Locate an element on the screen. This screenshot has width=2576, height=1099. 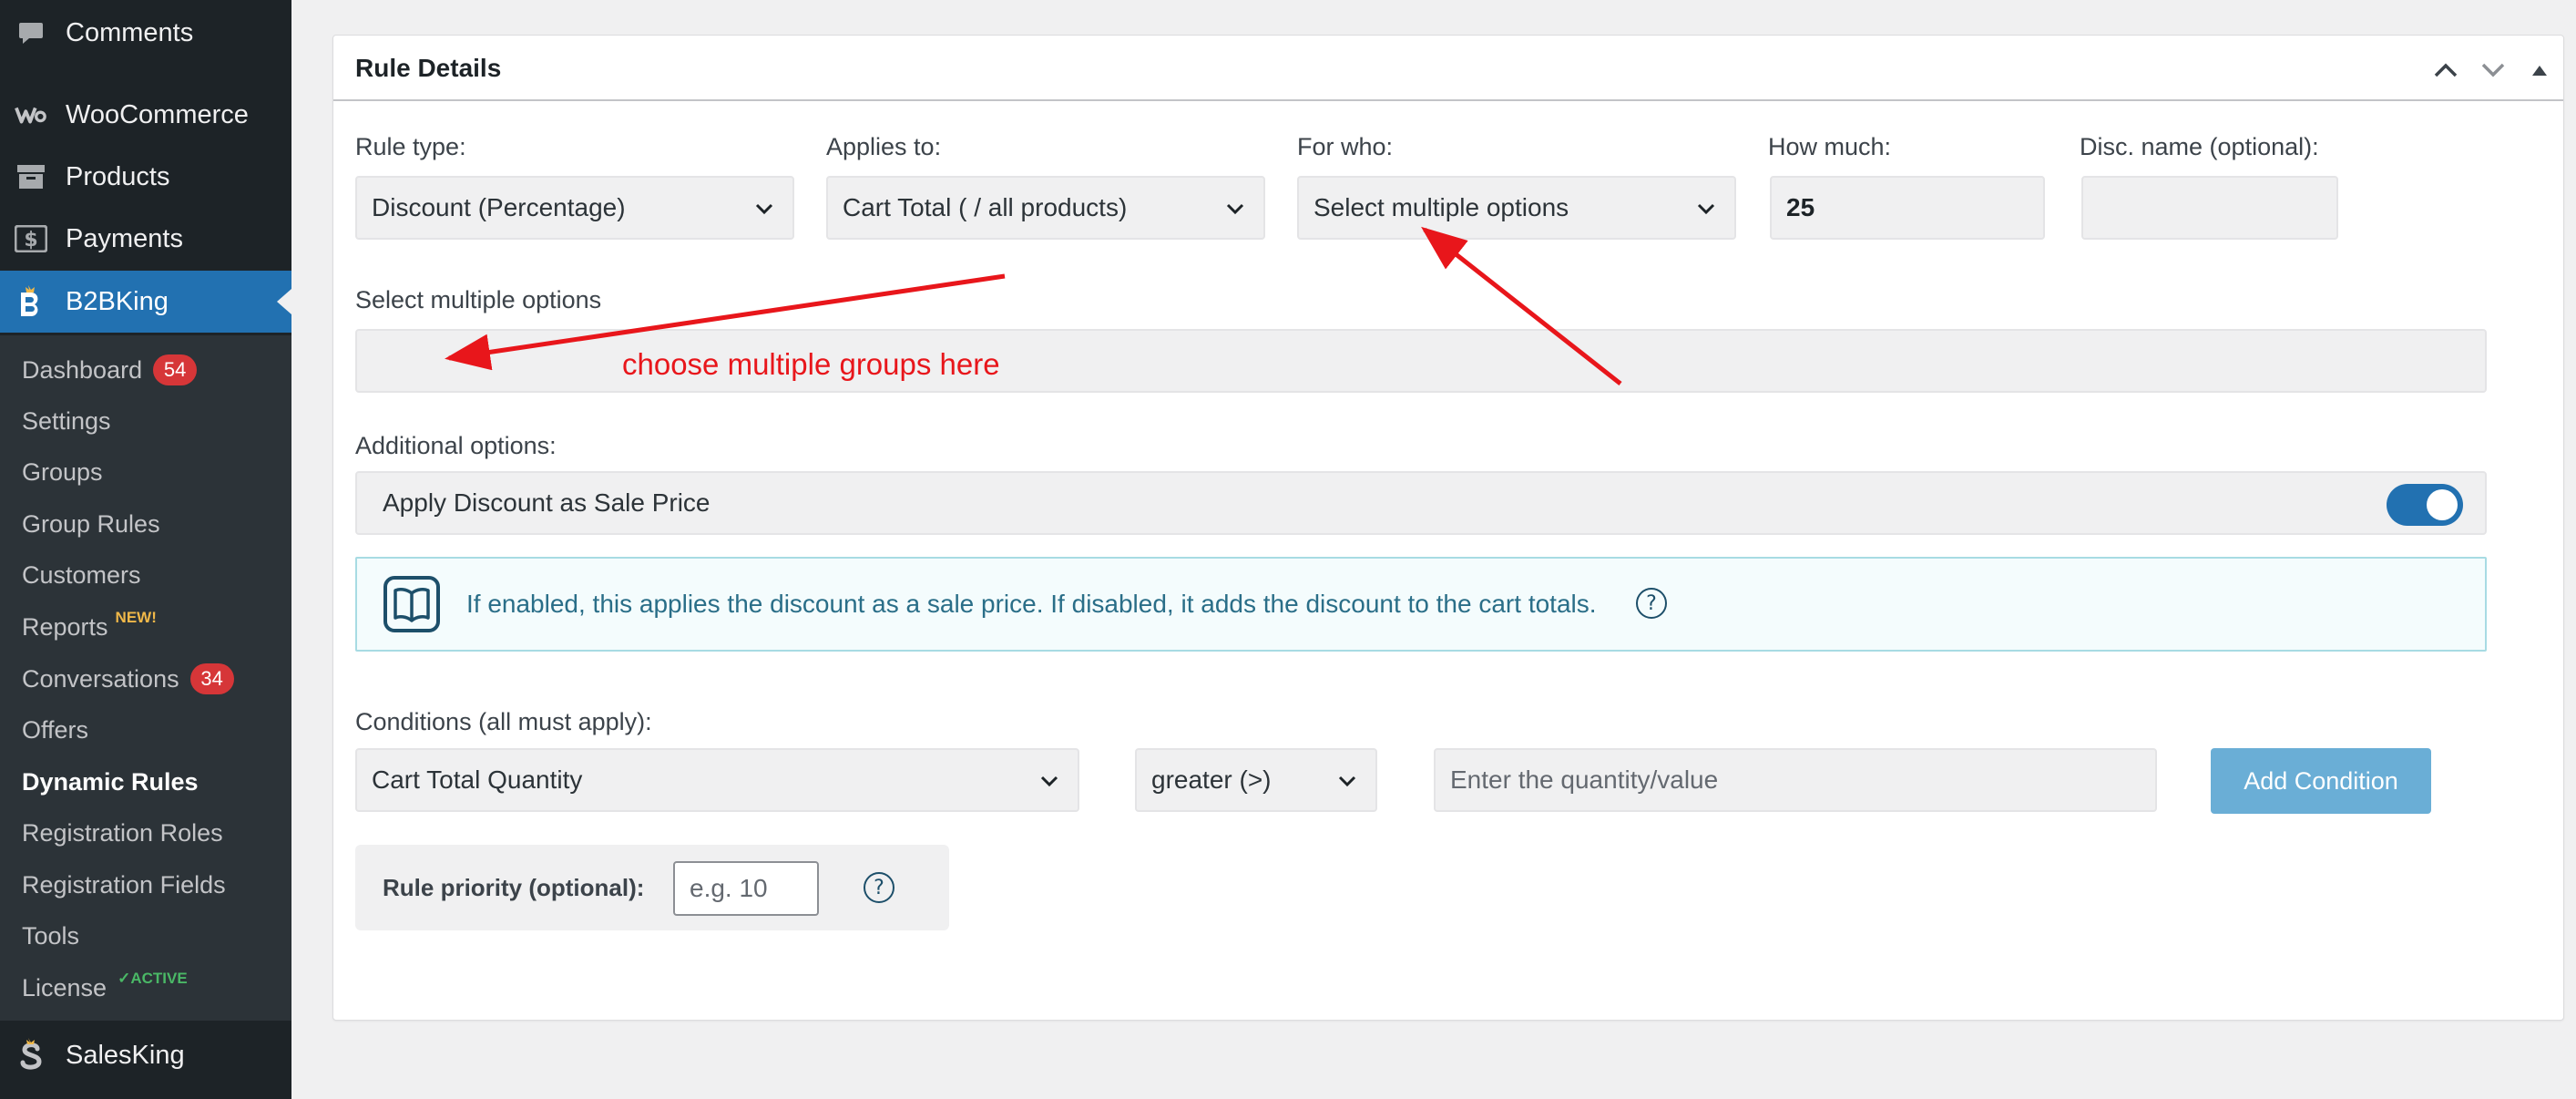
submenu-item-settings: Settings is located at coordinates (66, 421).